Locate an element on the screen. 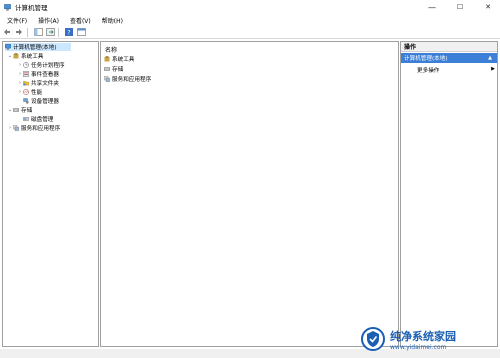  console-tree-icon is located at coordinates (38, 32).